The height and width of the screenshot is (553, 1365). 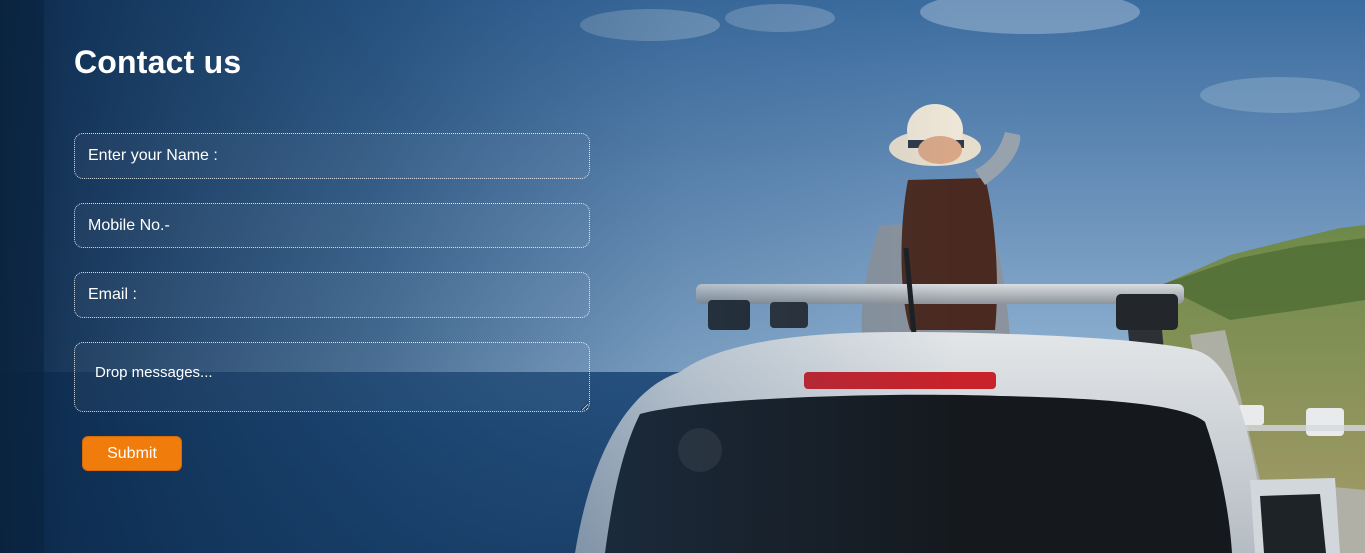 What do you see at coordinates (132, 453) in the screenshot?
I see `submit-button: Submit` at bounding box center [132, 453].